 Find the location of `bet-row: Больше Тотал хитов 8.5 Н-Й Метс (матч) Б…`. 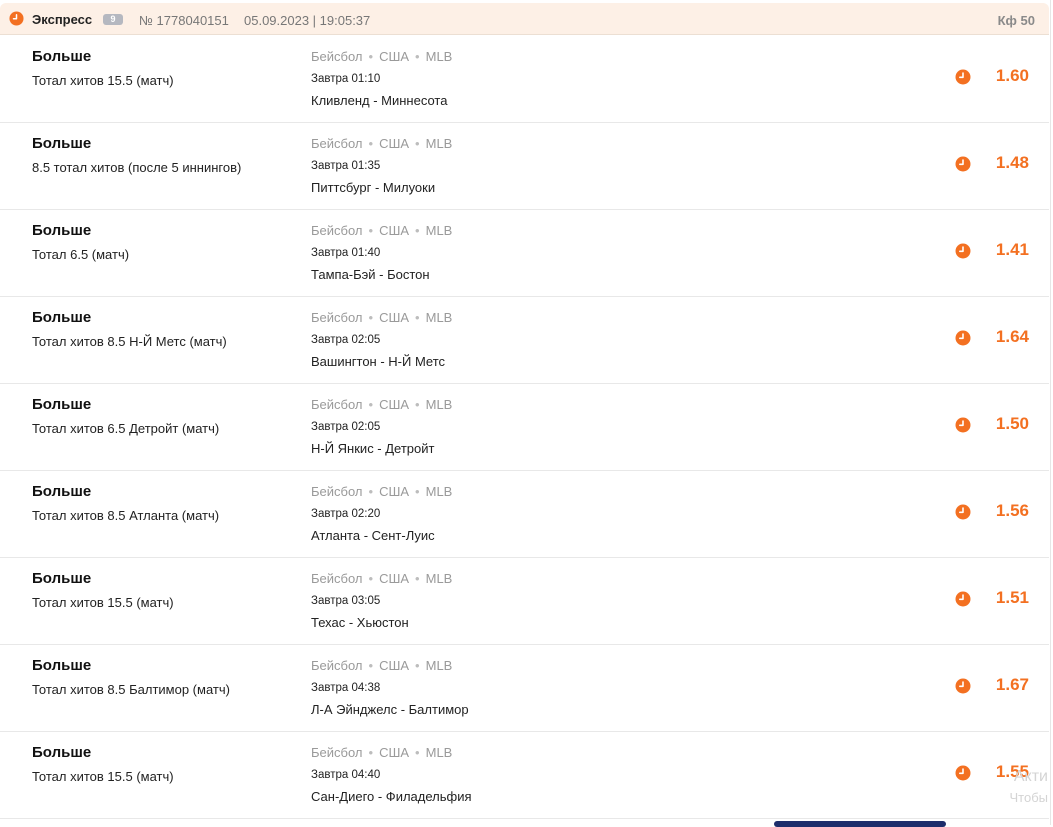

bet-row: Больше Тотал хитов 8.5 Н-Й Метс (матч) Б… is located at coordinates (524, 340).